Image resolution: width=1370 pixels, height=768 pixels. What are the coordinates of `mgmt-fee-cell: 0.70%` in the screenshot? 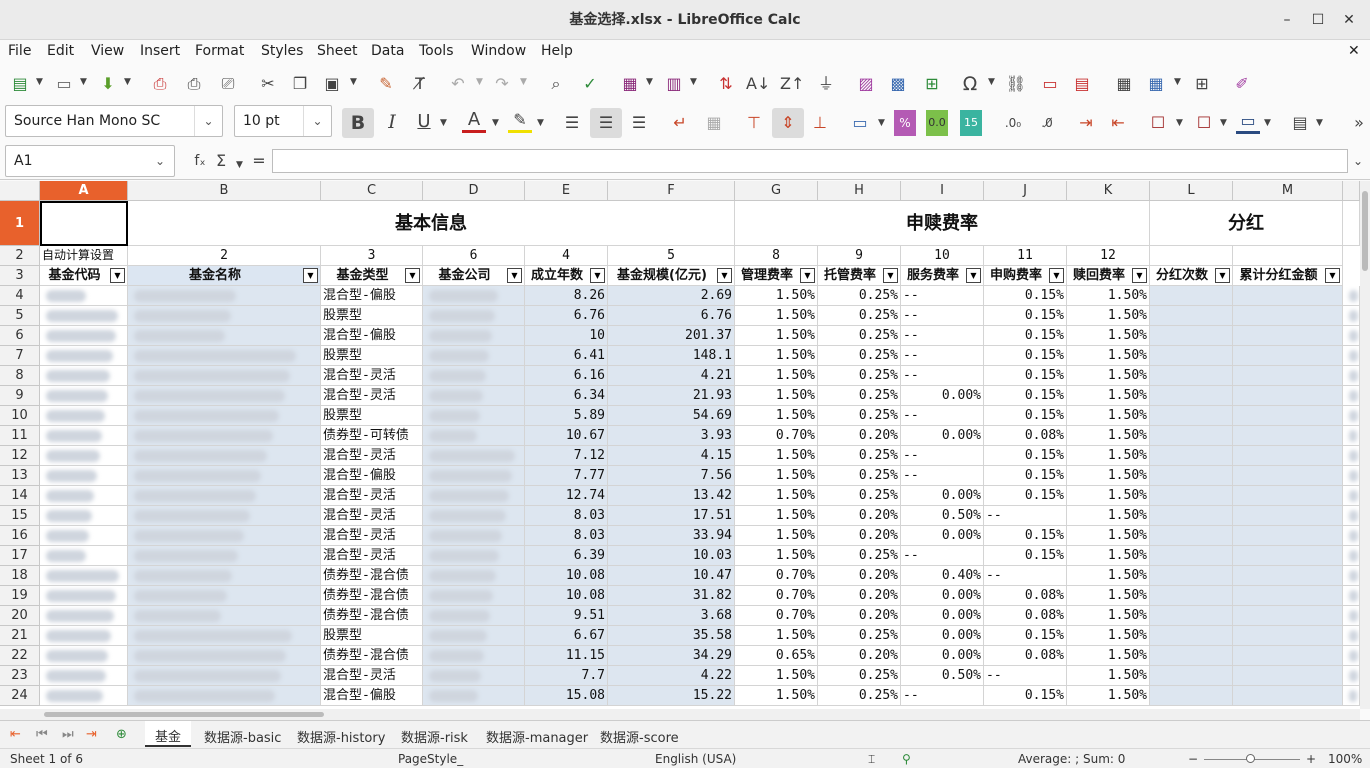 It's located at (776, 596).